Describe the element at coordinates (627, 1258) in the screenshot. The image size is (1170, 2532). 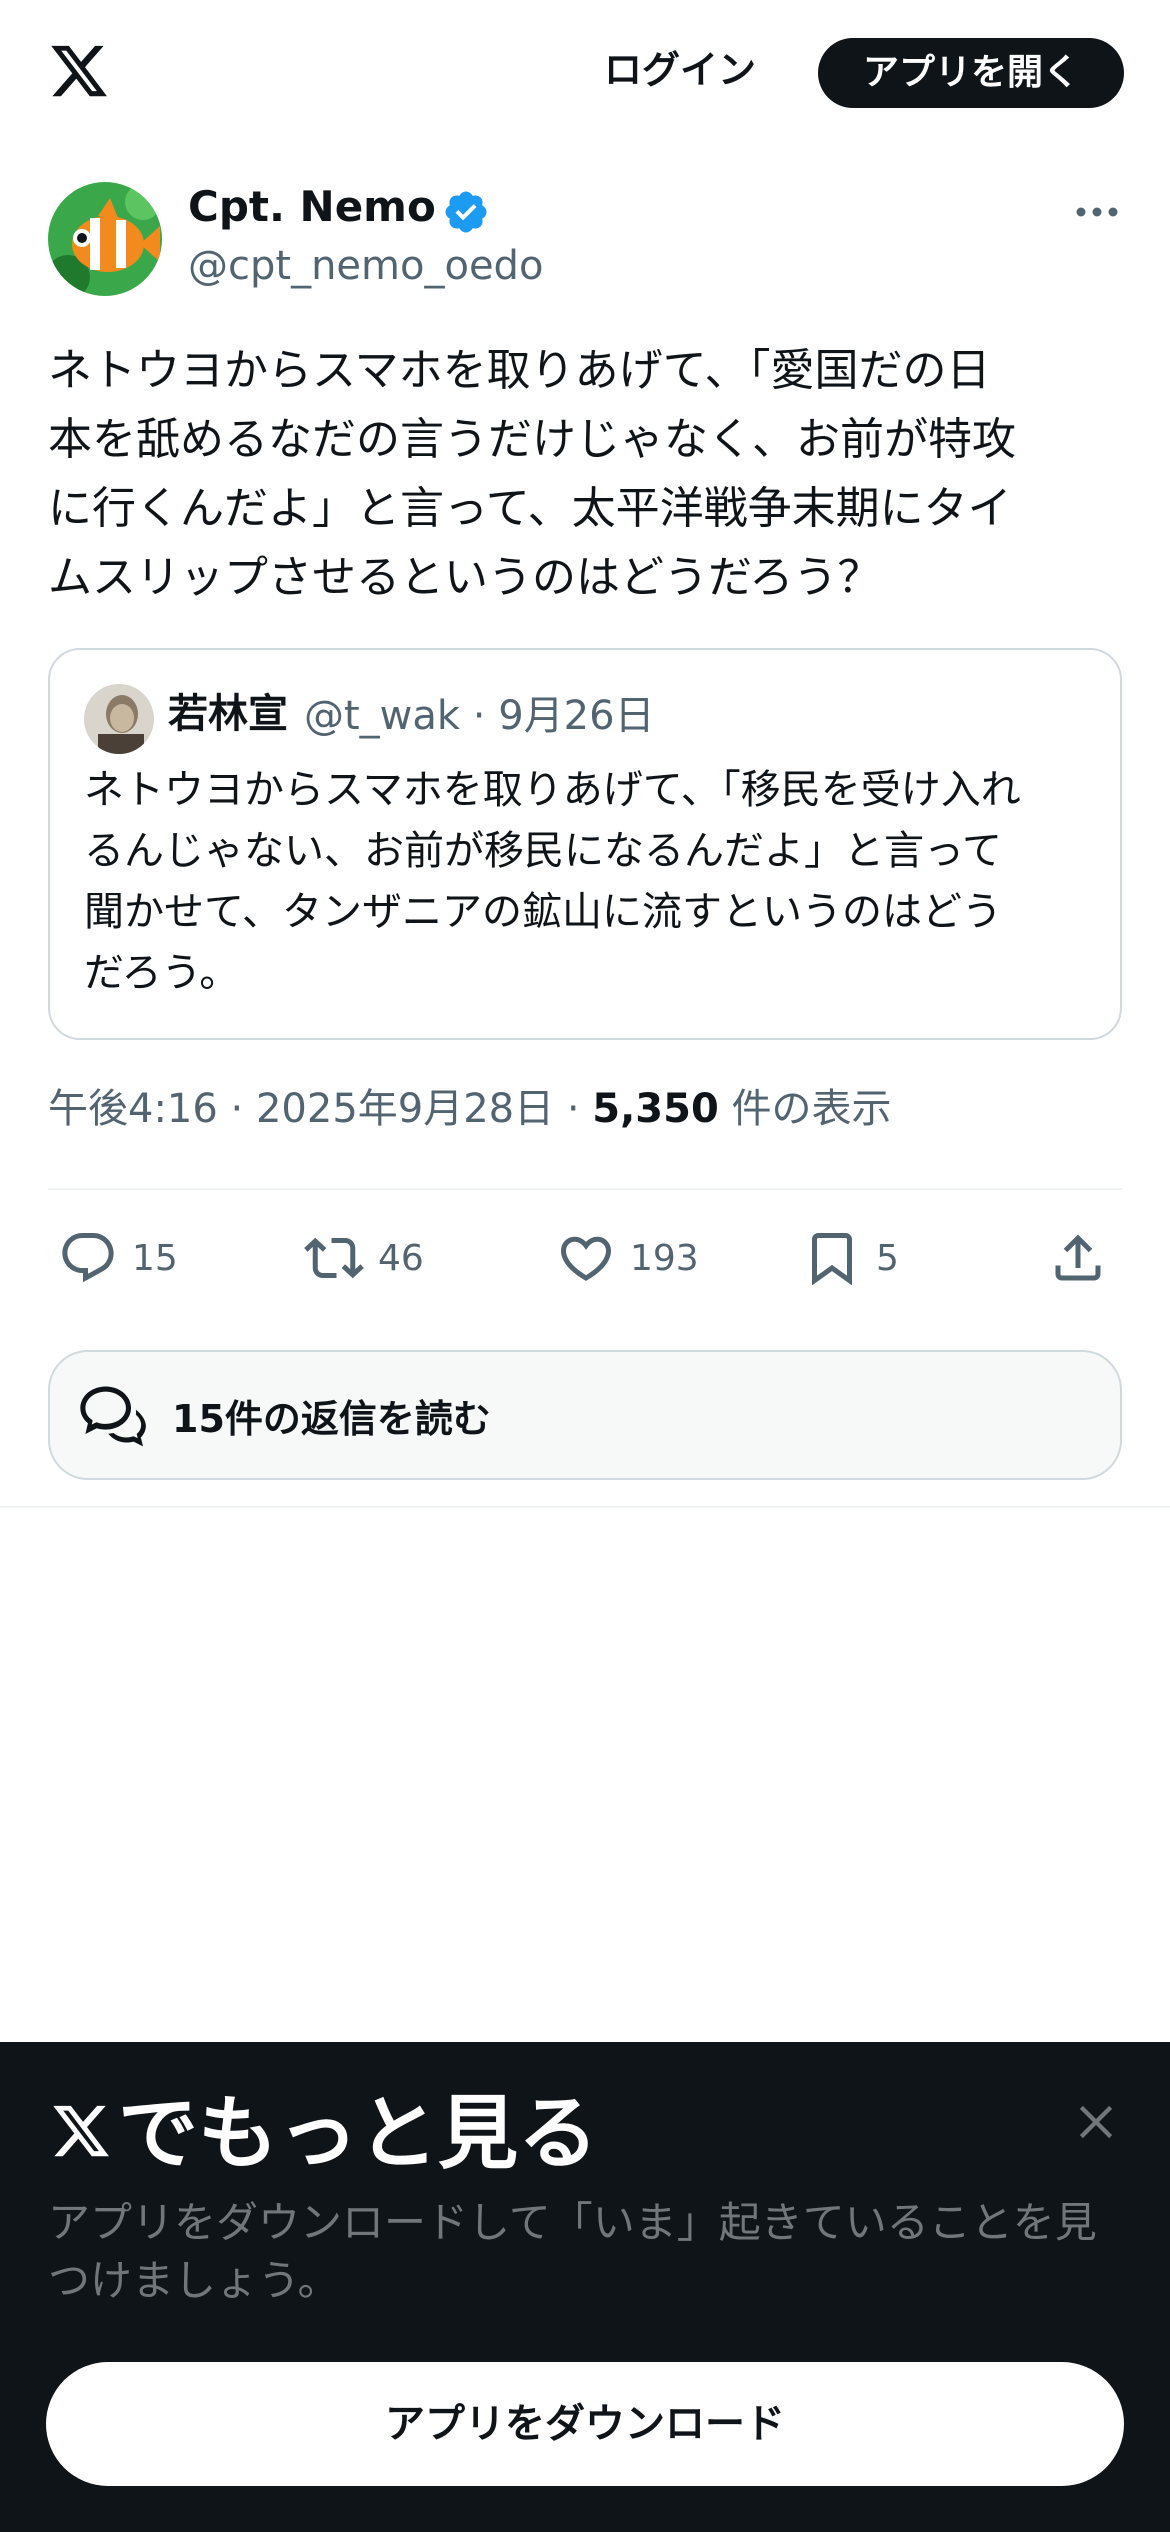
I see `like-button: 193` at that location.